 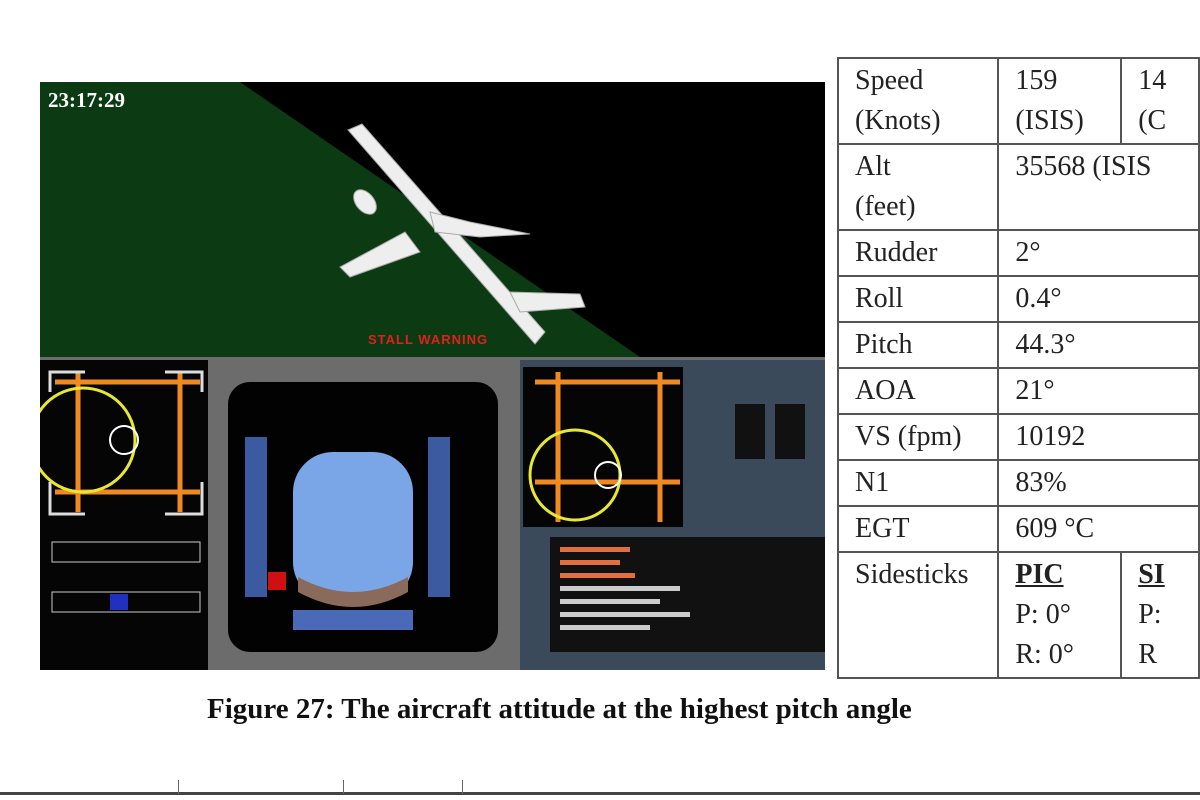 I want to click on table-row: AOA 21°, so click(x=1018, y=391).